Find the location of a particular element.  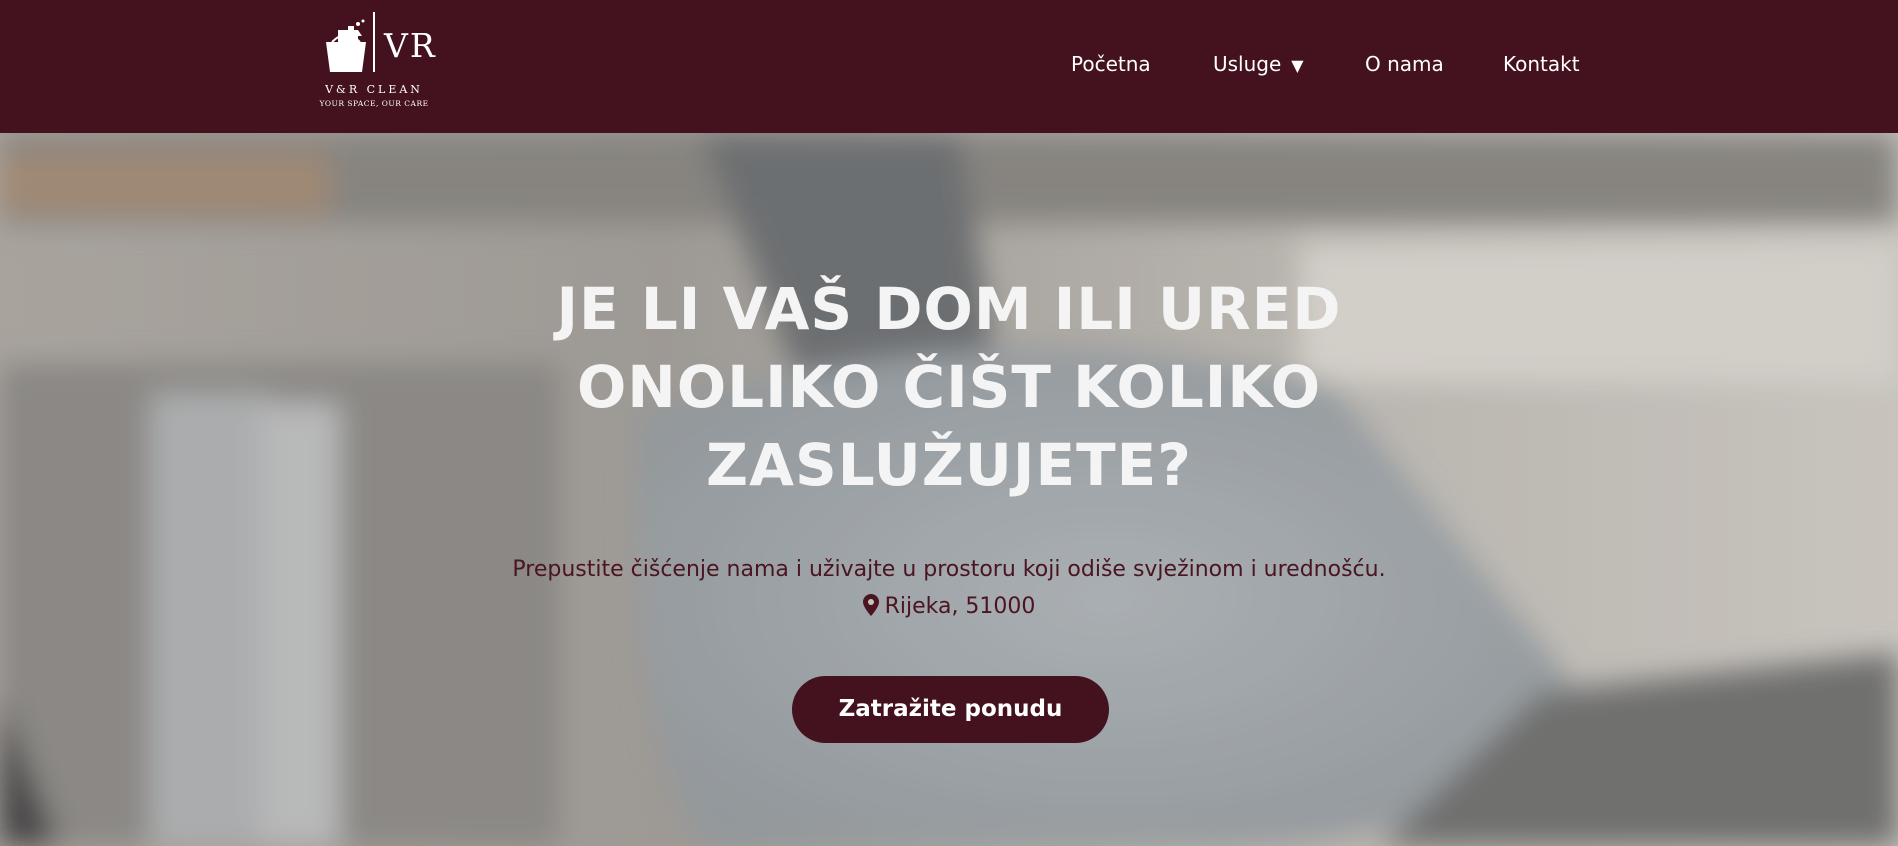

nav-item-label: Početna is located at coordinates (1111, 64).